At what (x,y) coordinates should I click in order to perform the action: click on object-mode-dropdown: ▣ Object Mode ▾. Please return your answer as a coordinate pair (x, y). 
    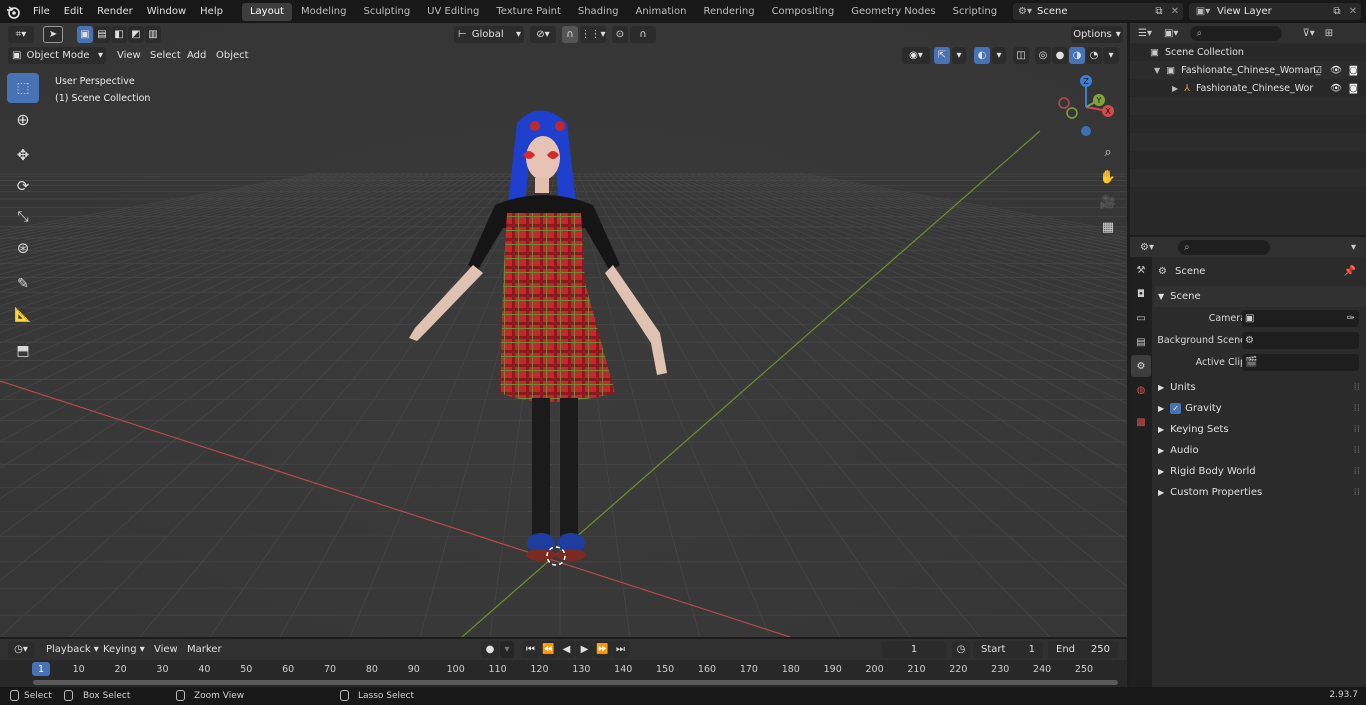
    Looking at the image, I should click on (57, 55).